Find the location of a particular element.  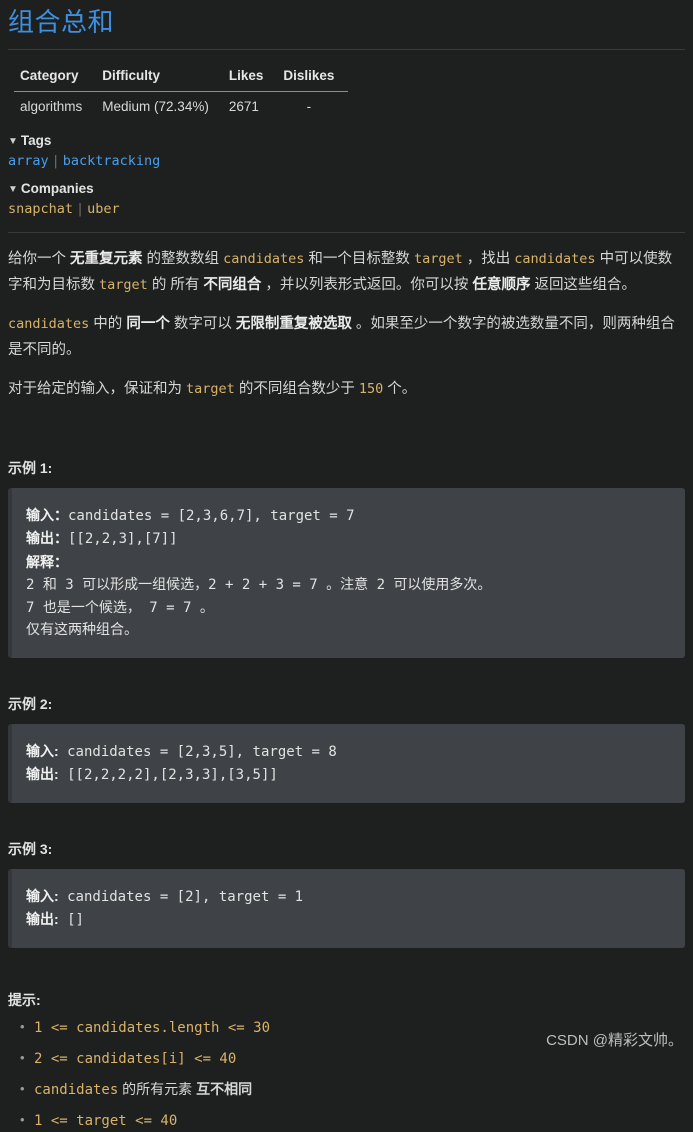

text-run: 数字可以 is located at coordinates (202, 323).